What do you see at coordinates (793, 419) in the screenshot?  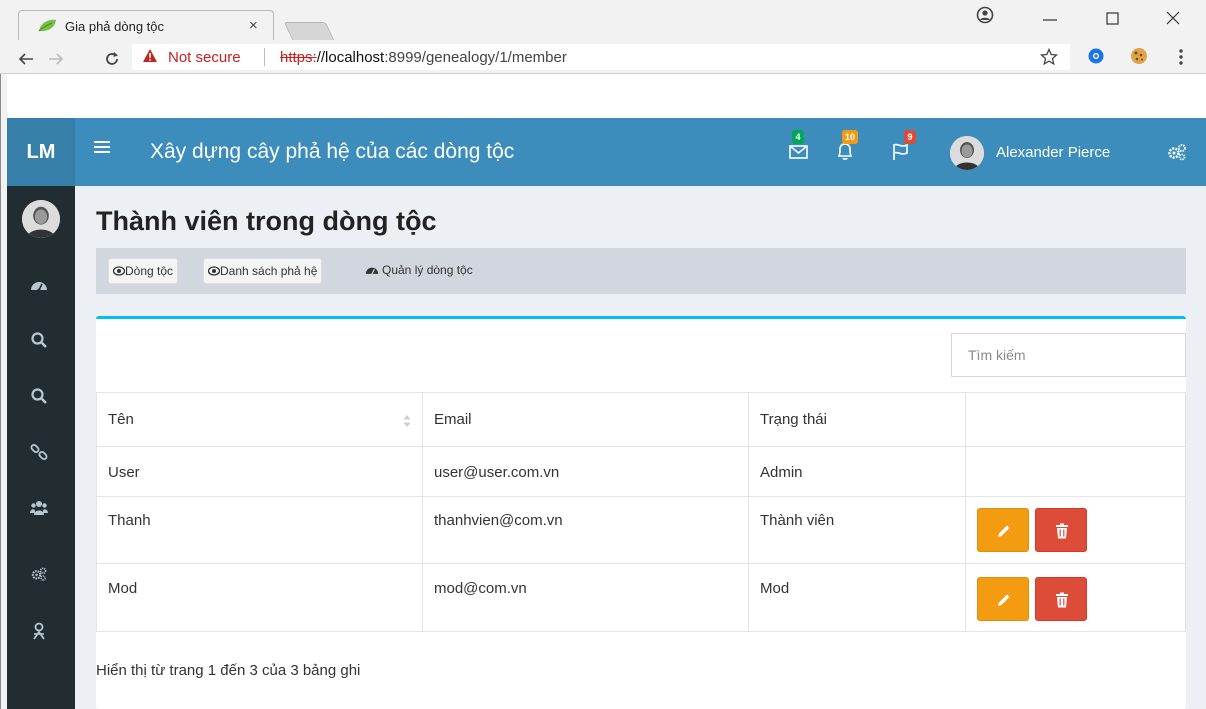 I see `column-header-status: Trạng thái` at bounding box center [793, 419].